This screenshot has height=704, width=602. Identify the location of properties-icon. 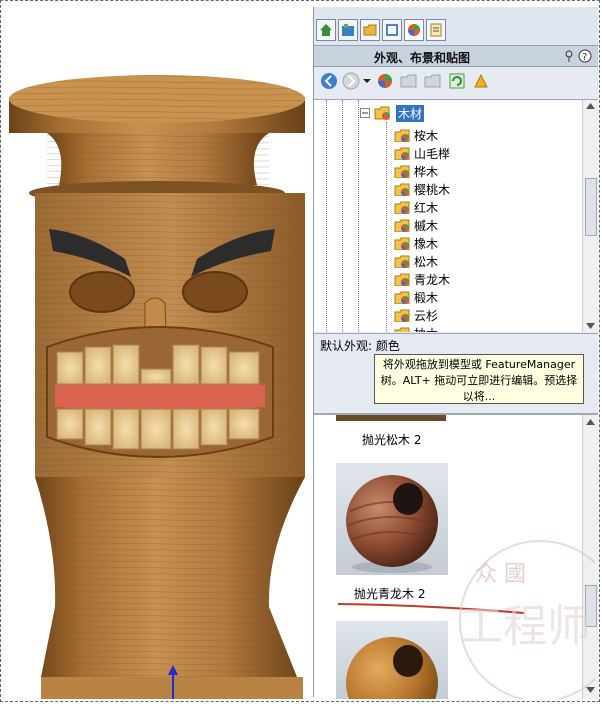
(436, 30).